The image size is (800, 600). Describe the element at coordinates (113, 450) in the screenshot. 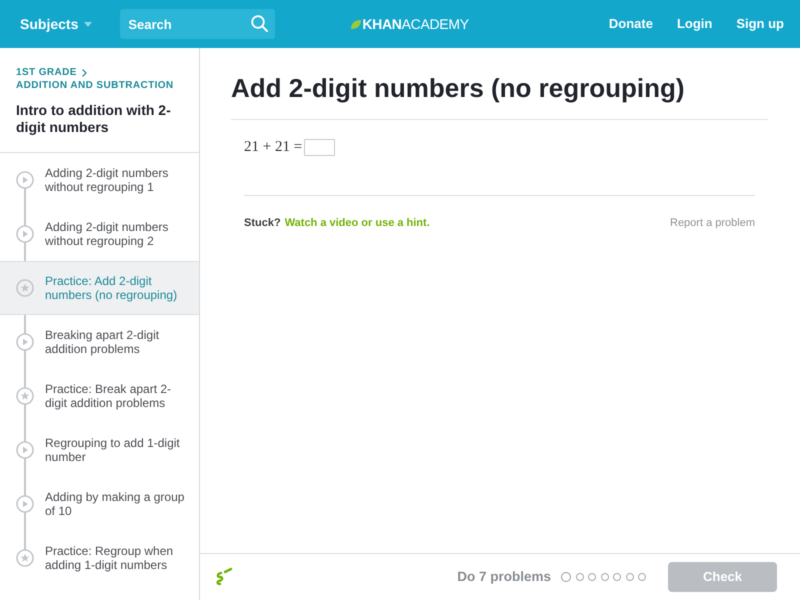

I see `lesson-title: Regrouping to add 1-digit number` at that location.